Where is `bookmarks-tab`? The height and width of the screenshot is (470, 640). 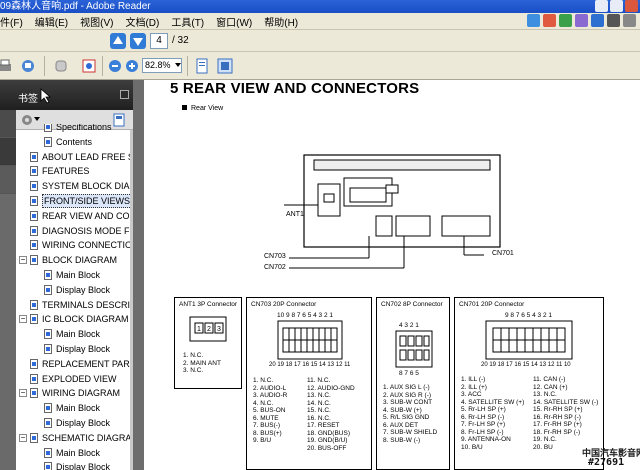
bookmarks-tab is located at coordinates (8, 152).